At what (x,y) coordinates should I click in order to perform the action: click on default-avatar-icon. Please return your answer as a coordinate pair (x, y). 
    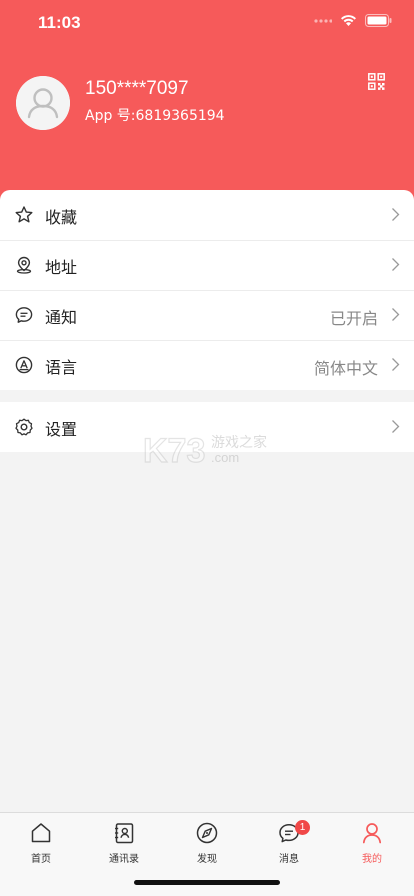
    Looking at the image, I should click on (43, 103).